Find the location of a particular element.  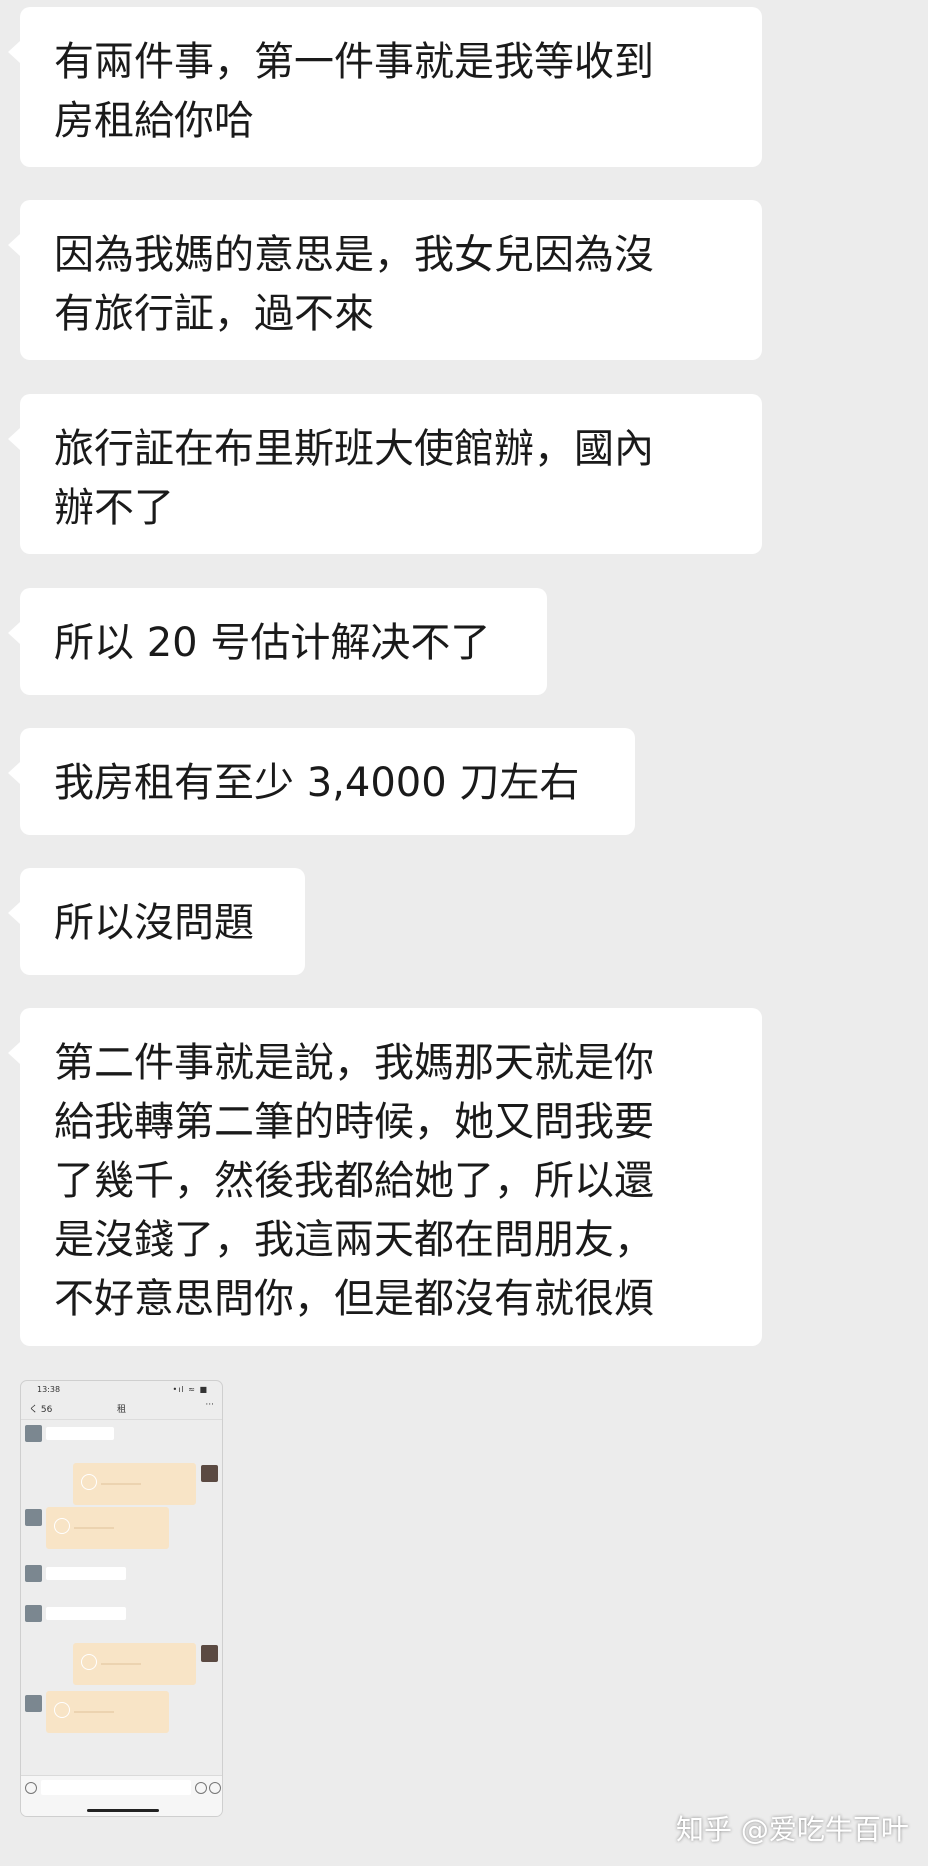

message-line: 房租給你哈 is located at coordinates (154, 121).